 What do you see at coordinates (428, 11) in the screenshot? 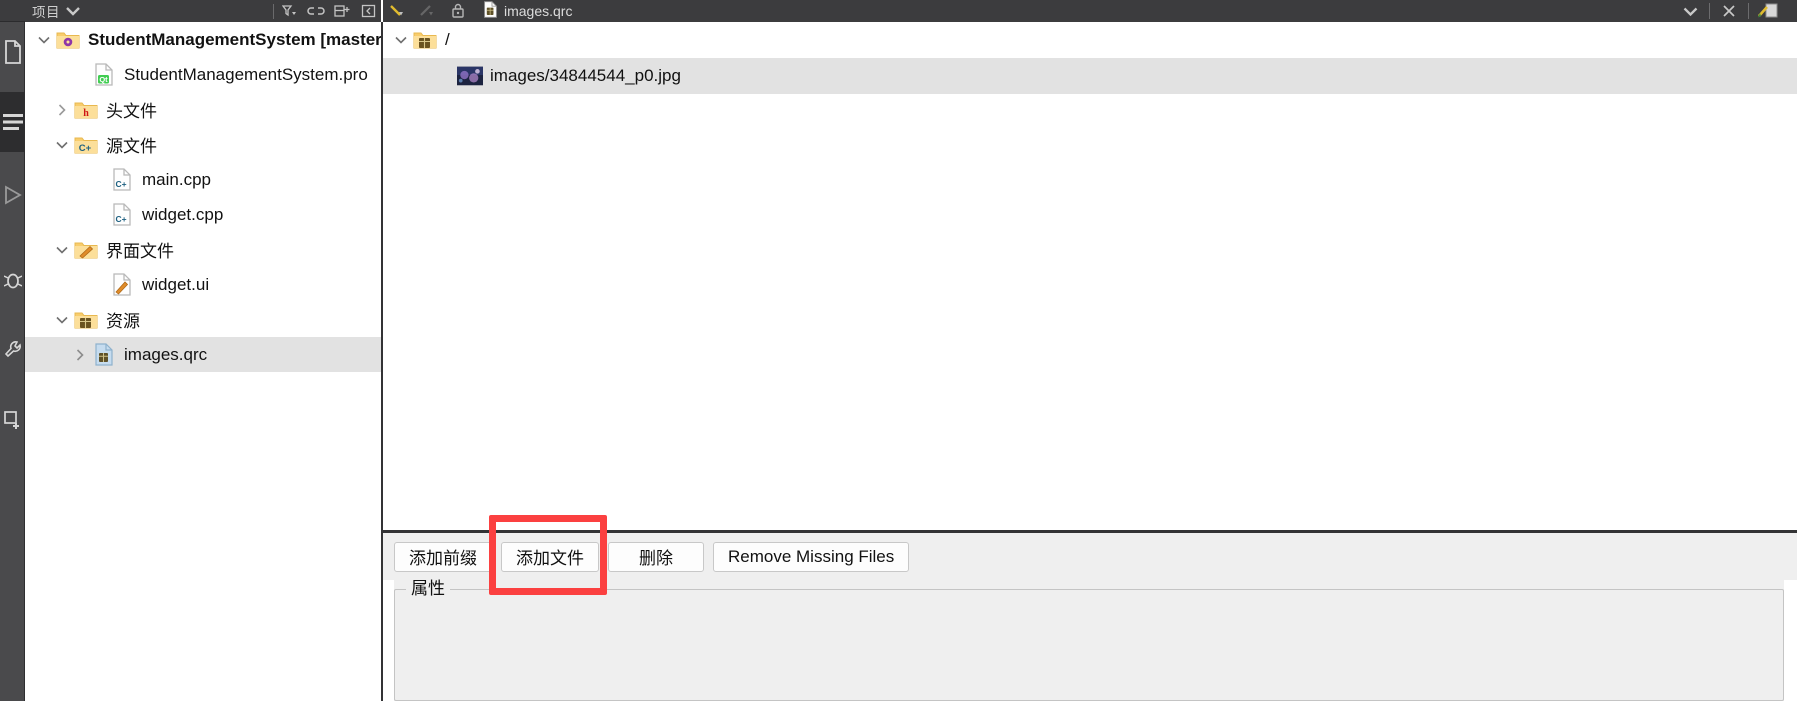
I see `forward-icon` at bounding box center [428, 11].